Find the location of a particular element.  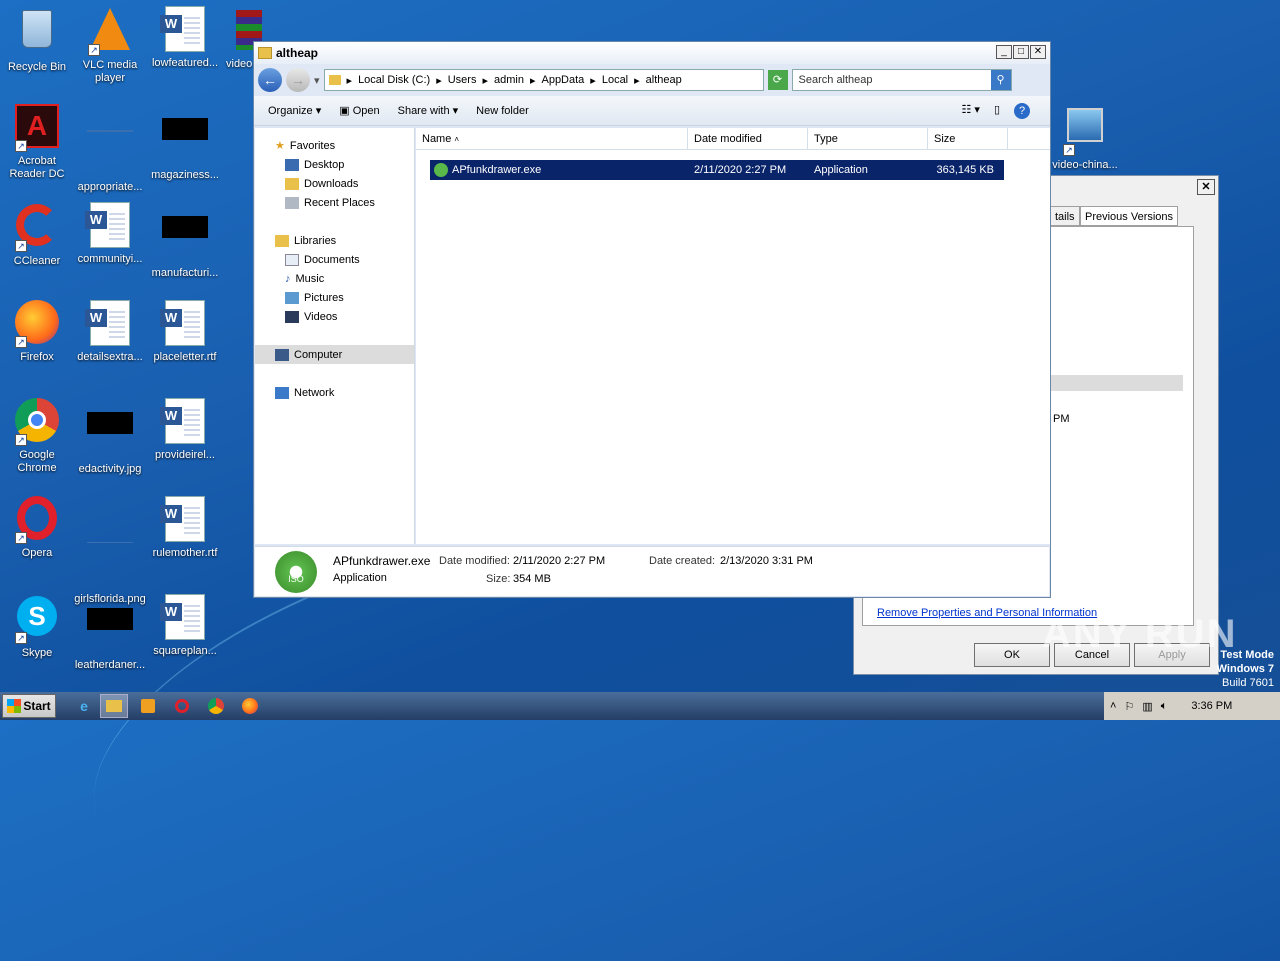

desktop-icon-girlsflorida: girlsflorida.png is located at coordinates (110, 551).